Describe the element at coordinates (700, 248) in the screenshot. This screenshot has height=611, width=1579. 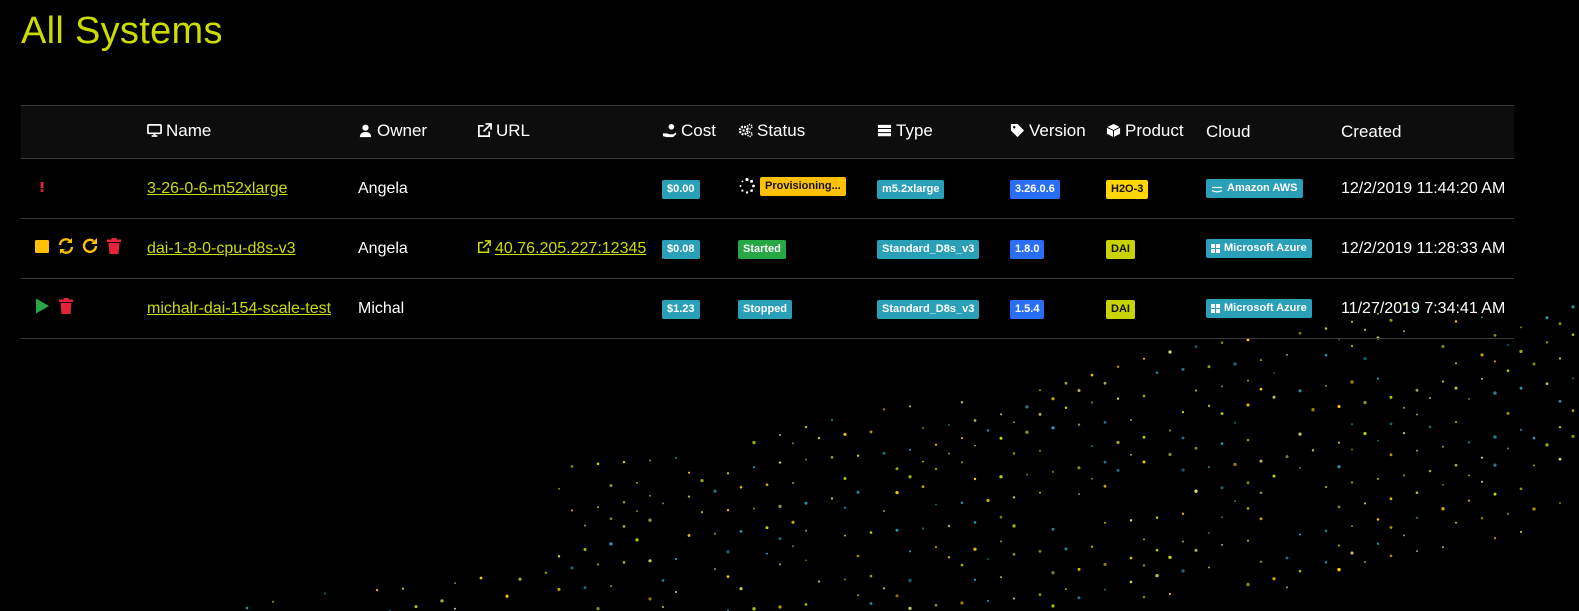
I see `row-cost-cell: $0.08` at that location.